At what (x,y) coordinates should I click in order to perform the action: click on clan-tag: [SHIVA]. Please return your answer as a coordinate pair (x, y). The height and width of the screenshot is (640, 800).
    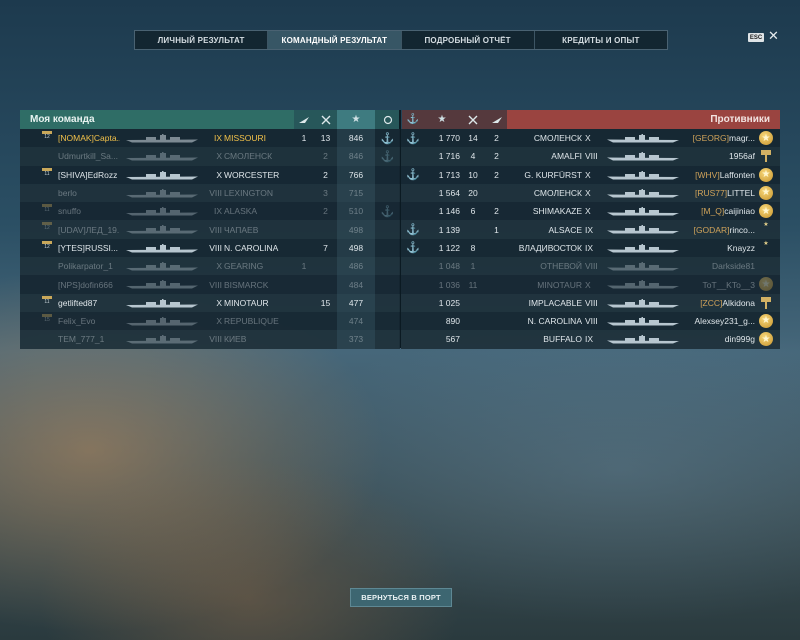
    Looking at the image, I should click on (73, 174).